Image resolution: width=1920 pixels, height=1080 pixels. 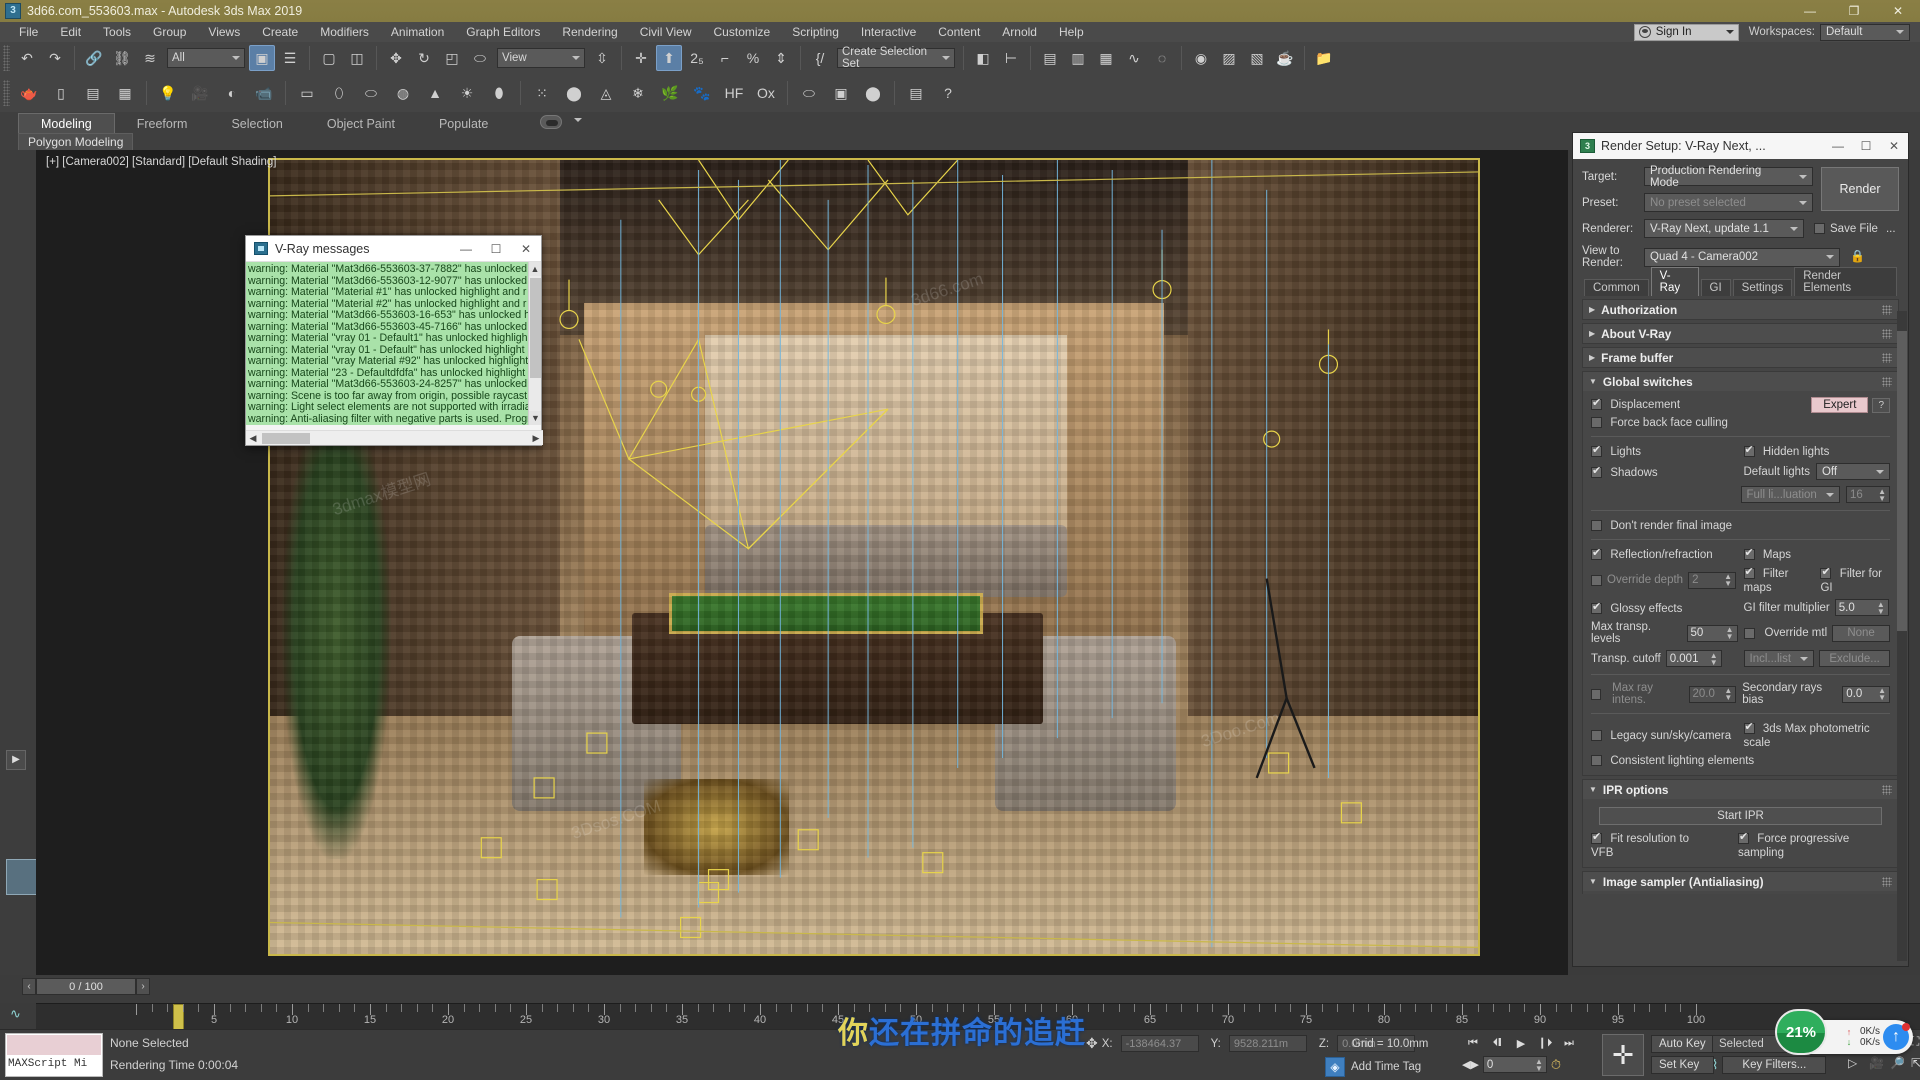 I want to click on save-file-checkbox, so click(x=1819, y=228).